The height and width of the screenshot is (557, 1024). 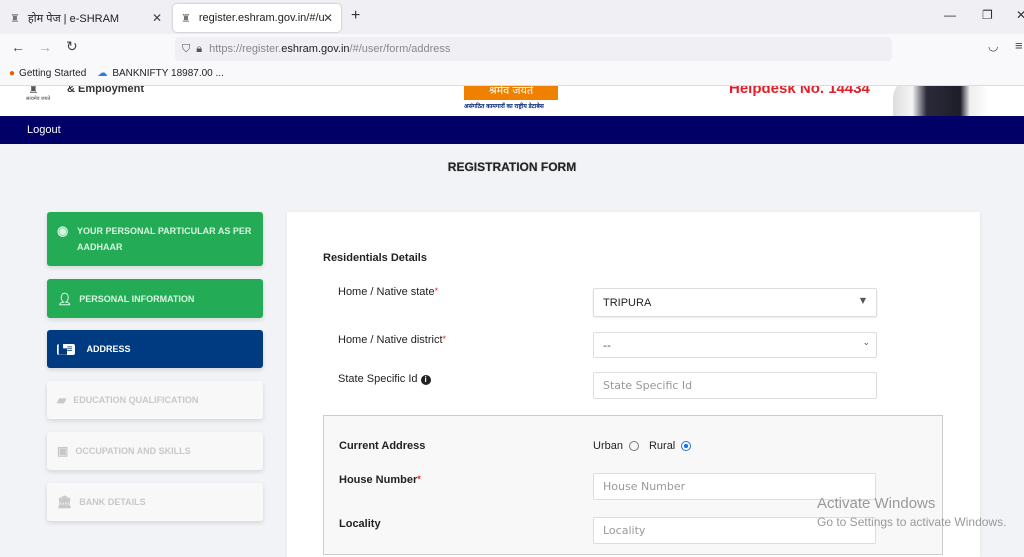 What do you see at coordinates (512, 130) in the screenshot?
I see `top-nav: Logout` at bounding box center [512, 130].